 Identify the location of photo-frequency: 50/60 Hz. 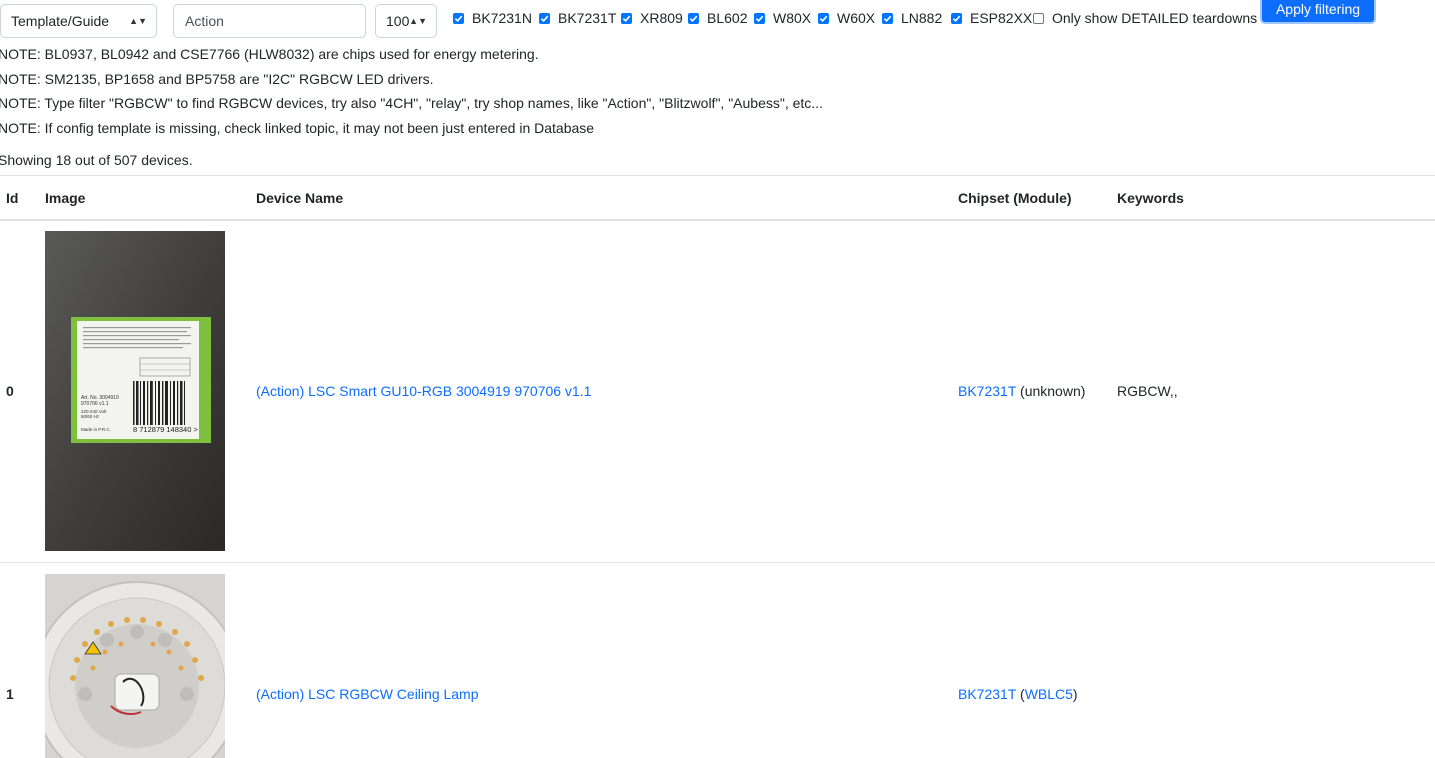
(90, 416).